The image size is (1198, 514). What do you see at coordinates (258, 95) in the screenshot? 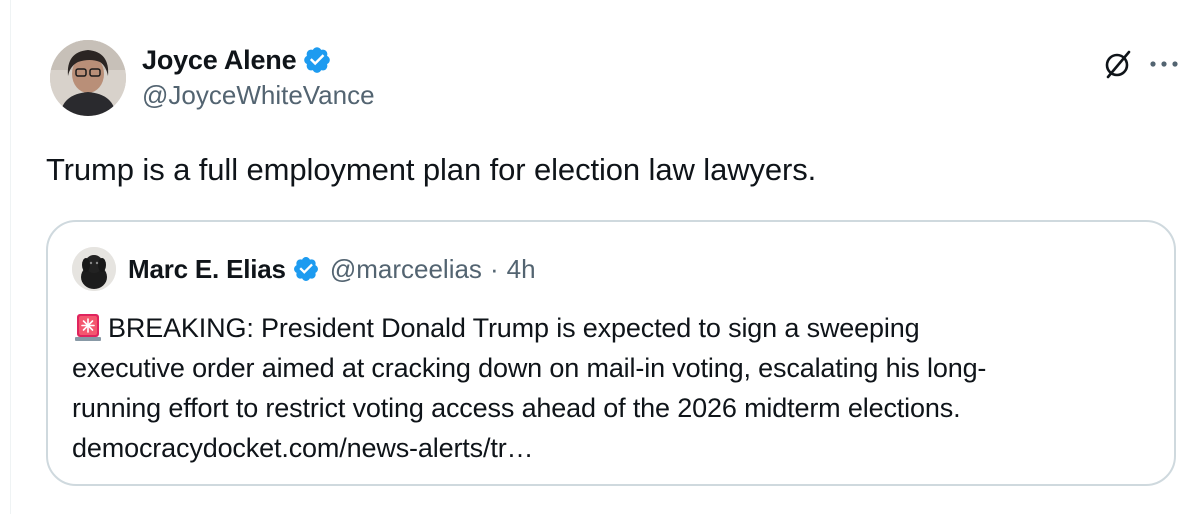
I see `author-handle: @JoyceWhiteVance` at bounding box center [258, 95].